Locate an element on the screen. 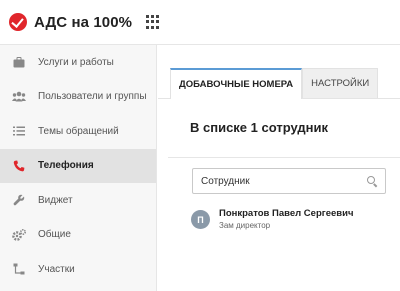  sidebar-item-services: Услуги и работы is located at coordinates (78, 62).